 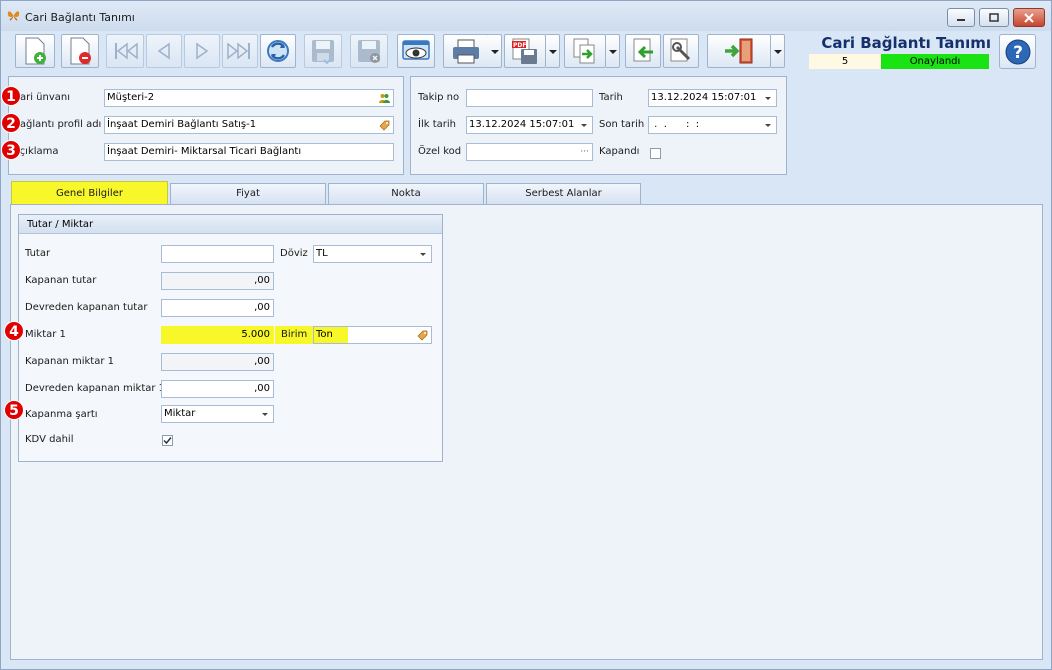 What do you see at coordinates (369, 51) in the screenshot?
I see `cancel-save-button` at bounding box center [369, 51].